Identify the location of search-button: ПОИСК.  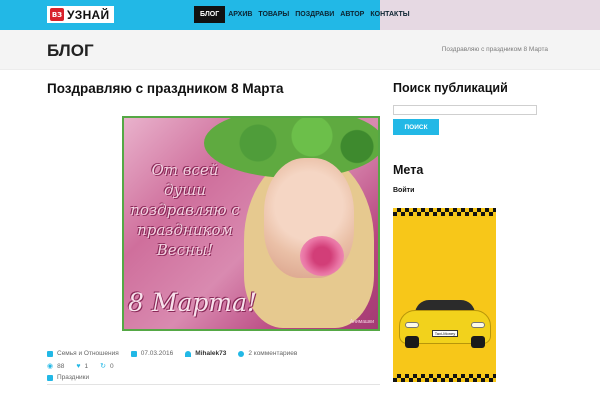
(416, 127).